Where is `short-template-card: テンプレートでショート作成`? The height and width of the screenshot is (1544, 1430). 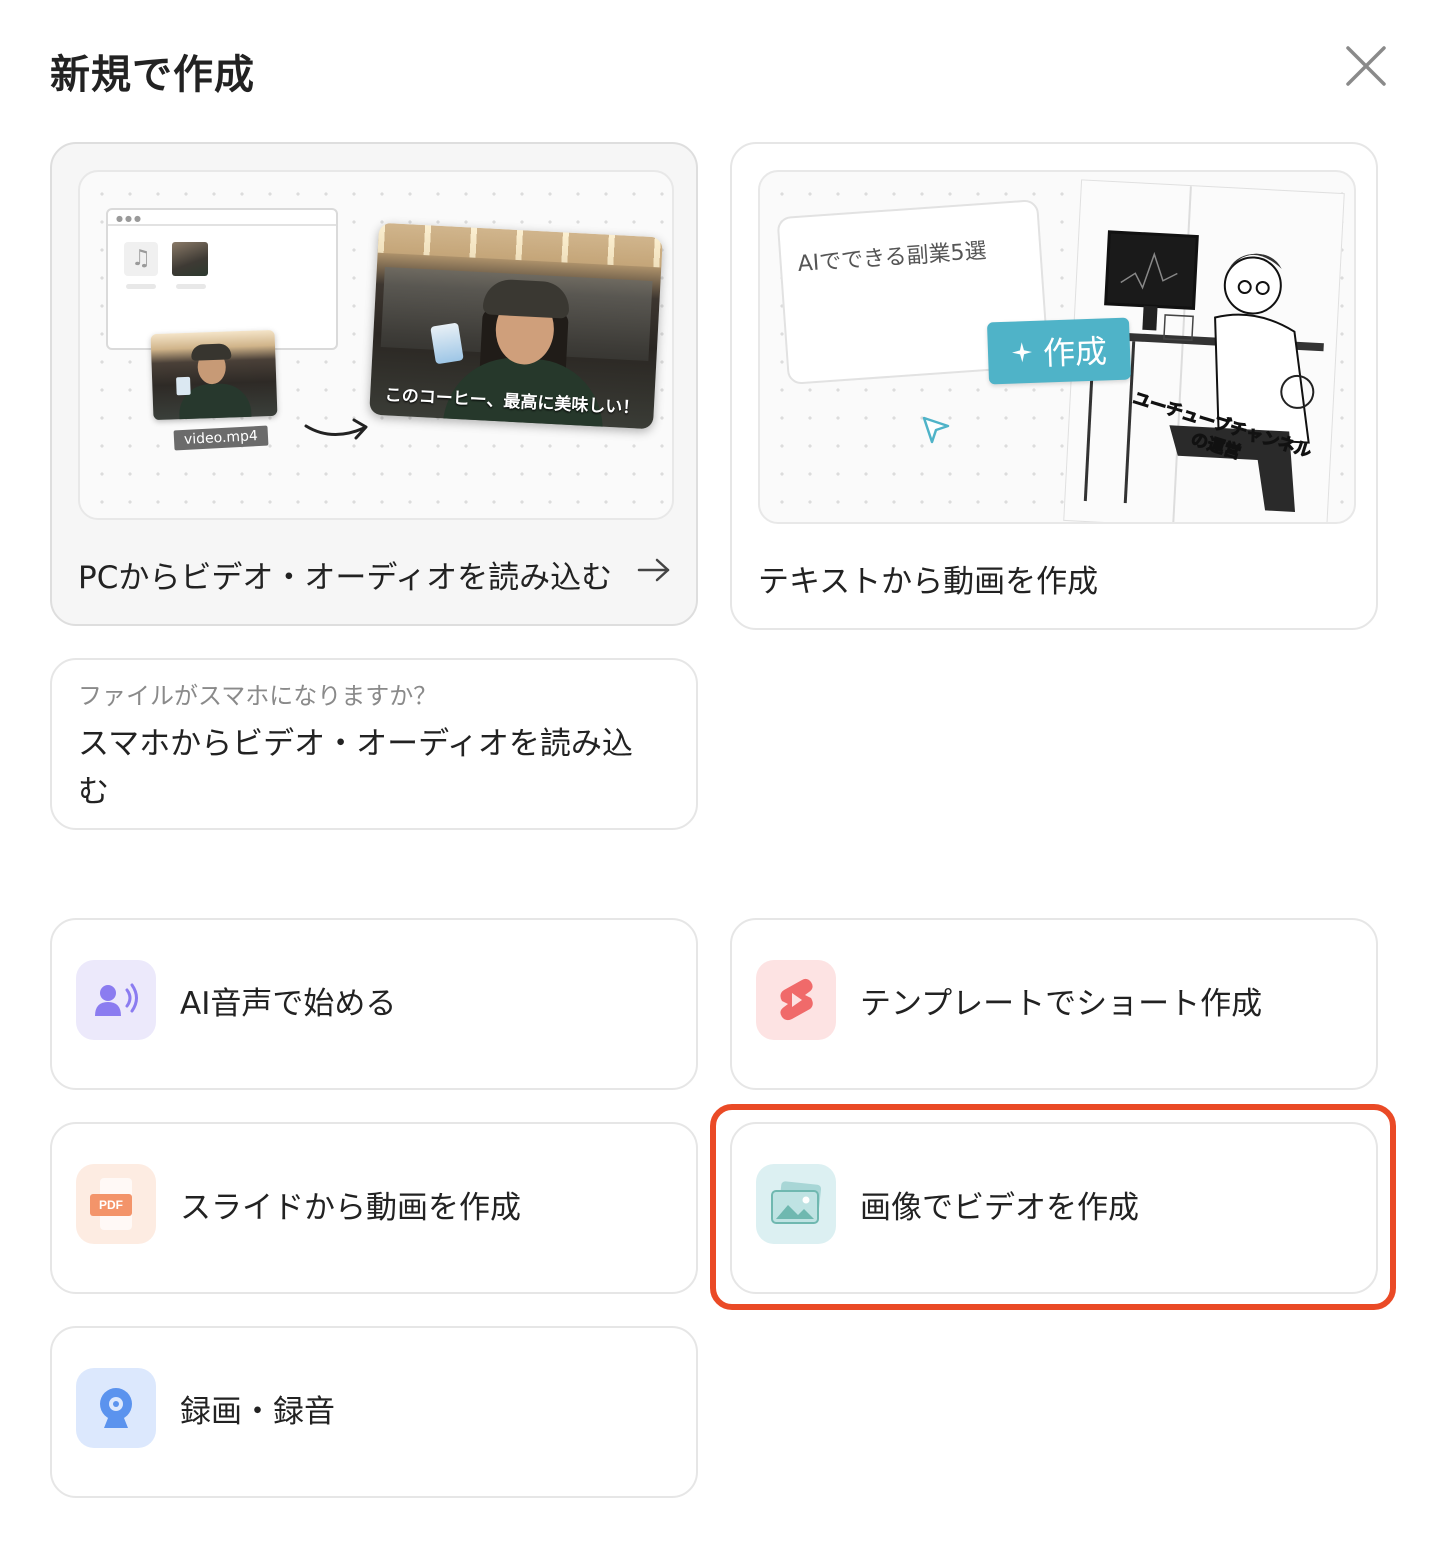 short-template-card: テンプレートでショート作成 is located at coordinates (1054, 1004).